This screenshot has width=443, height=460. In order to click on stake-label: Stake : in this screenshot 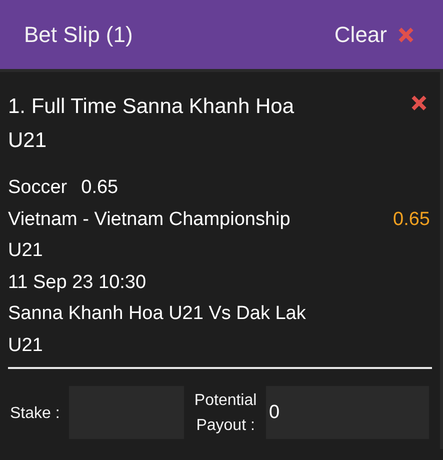, I will do `click(35, 414)`.